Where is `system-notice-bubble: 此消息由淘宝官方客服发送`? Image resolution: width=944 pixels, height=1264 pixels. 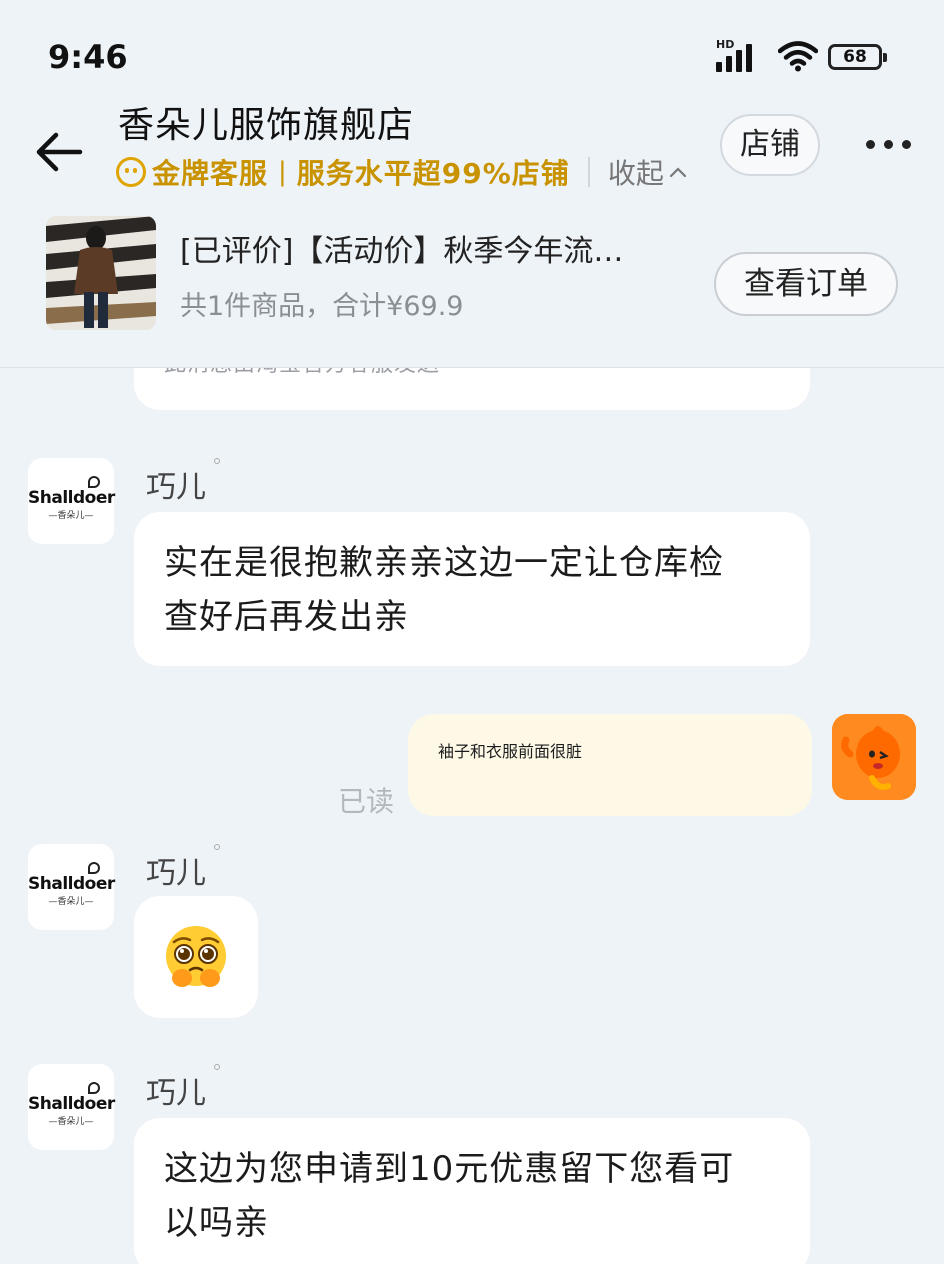 system-notice-bubble: 此消息由淘宝官方客服发送 is located at coordinates (472, 389).